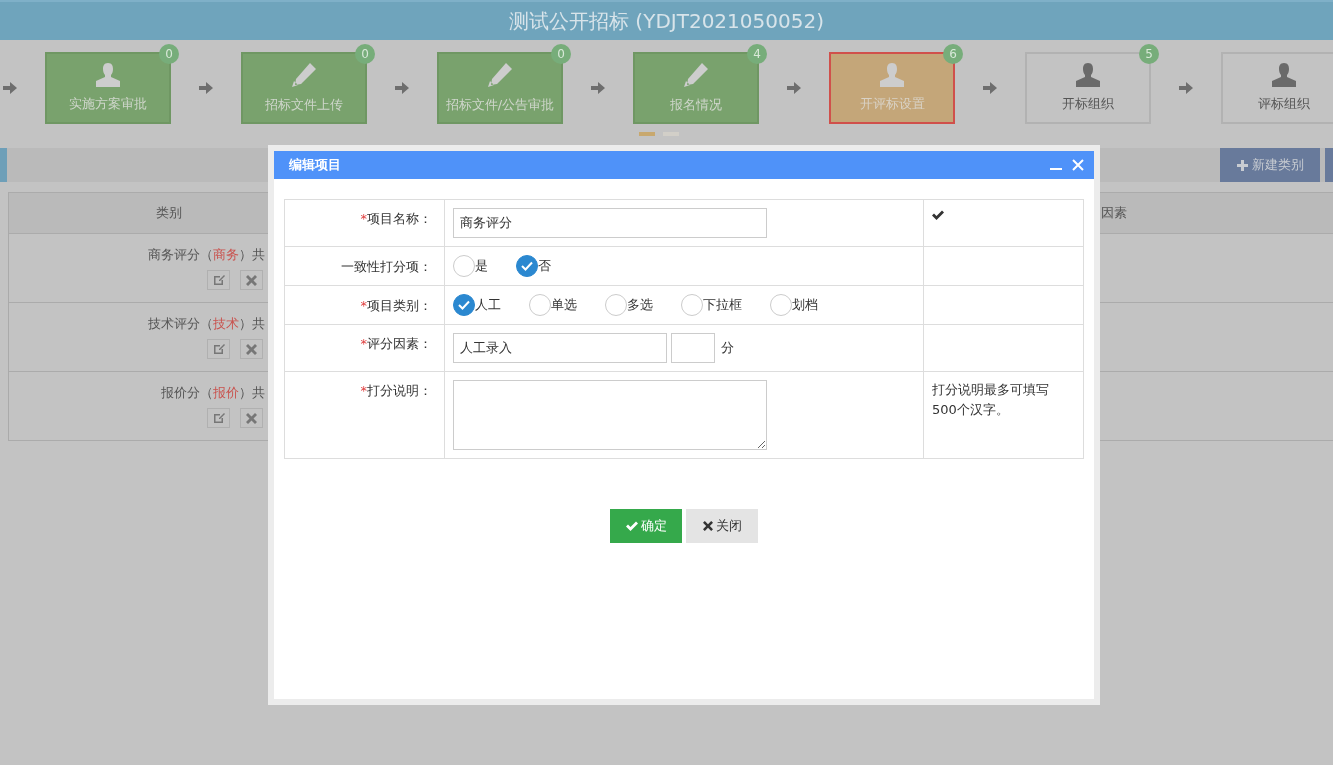 The height and width of the screenshot is (765, 1333). I want to click on count-badge: 6, so click(953, 54).